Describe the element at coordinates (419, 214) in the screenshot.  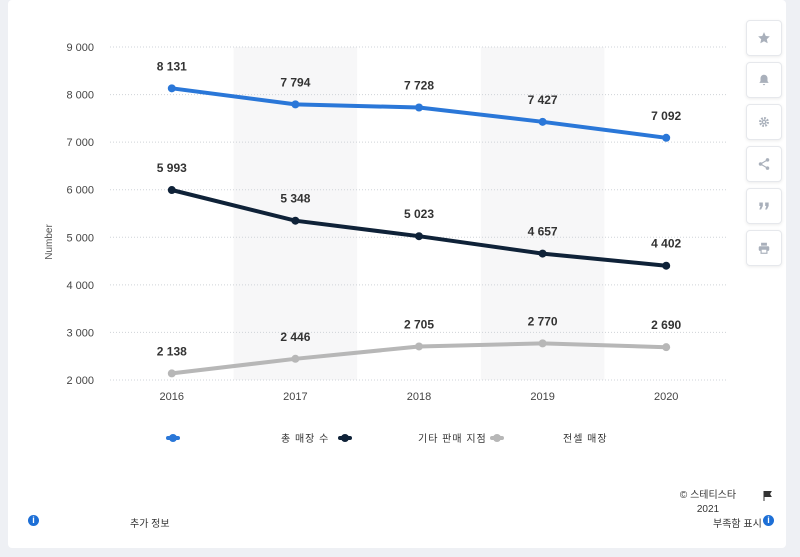
I see `data-label: 5 023` at that location.